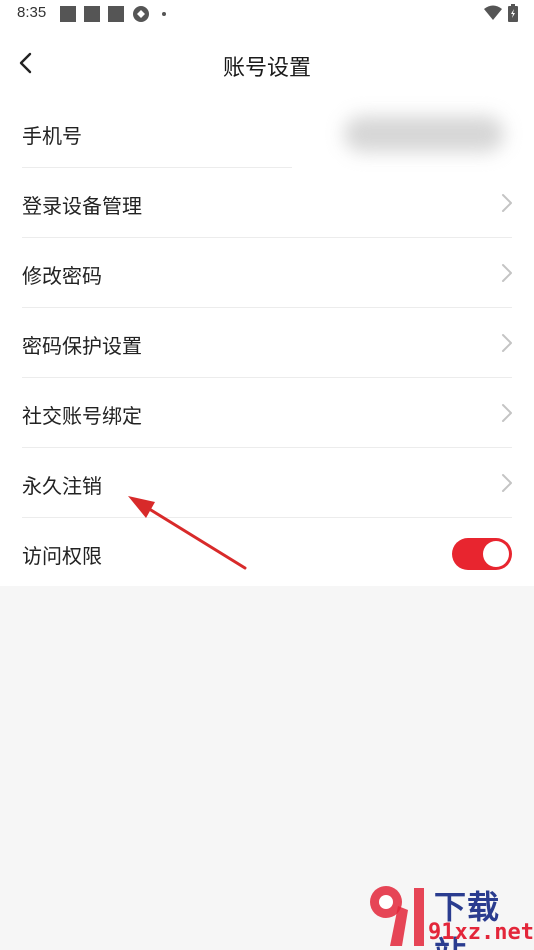  Describe the element at coordinates (82, 346) in the screenshot. I see `settings-item-label: 密码保护设置` at that location.